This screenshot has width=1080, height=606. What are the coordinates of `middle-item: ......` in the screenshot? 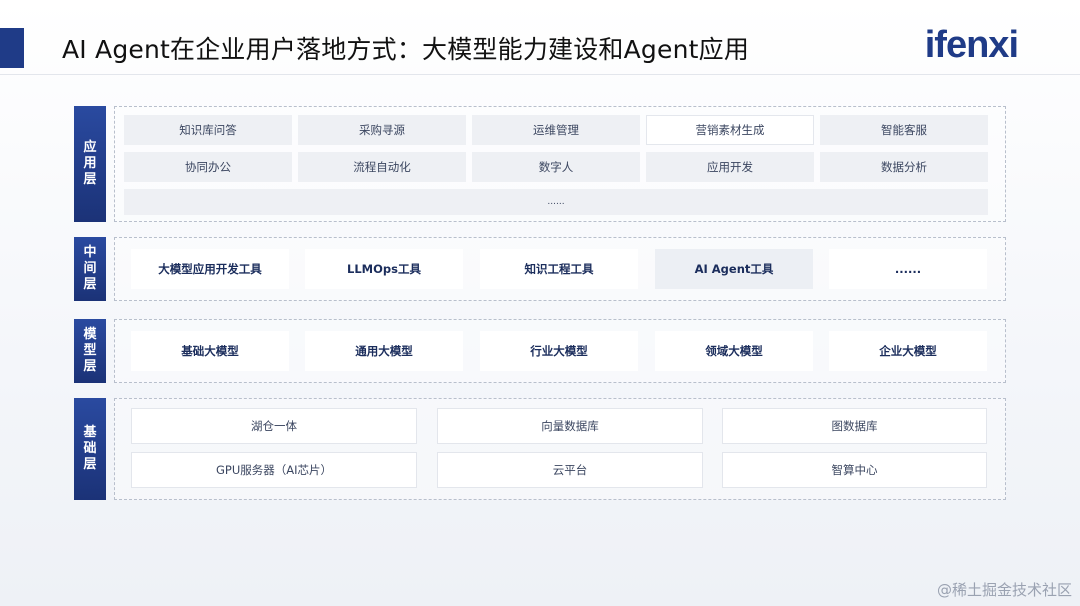 It's located at (908, 269).